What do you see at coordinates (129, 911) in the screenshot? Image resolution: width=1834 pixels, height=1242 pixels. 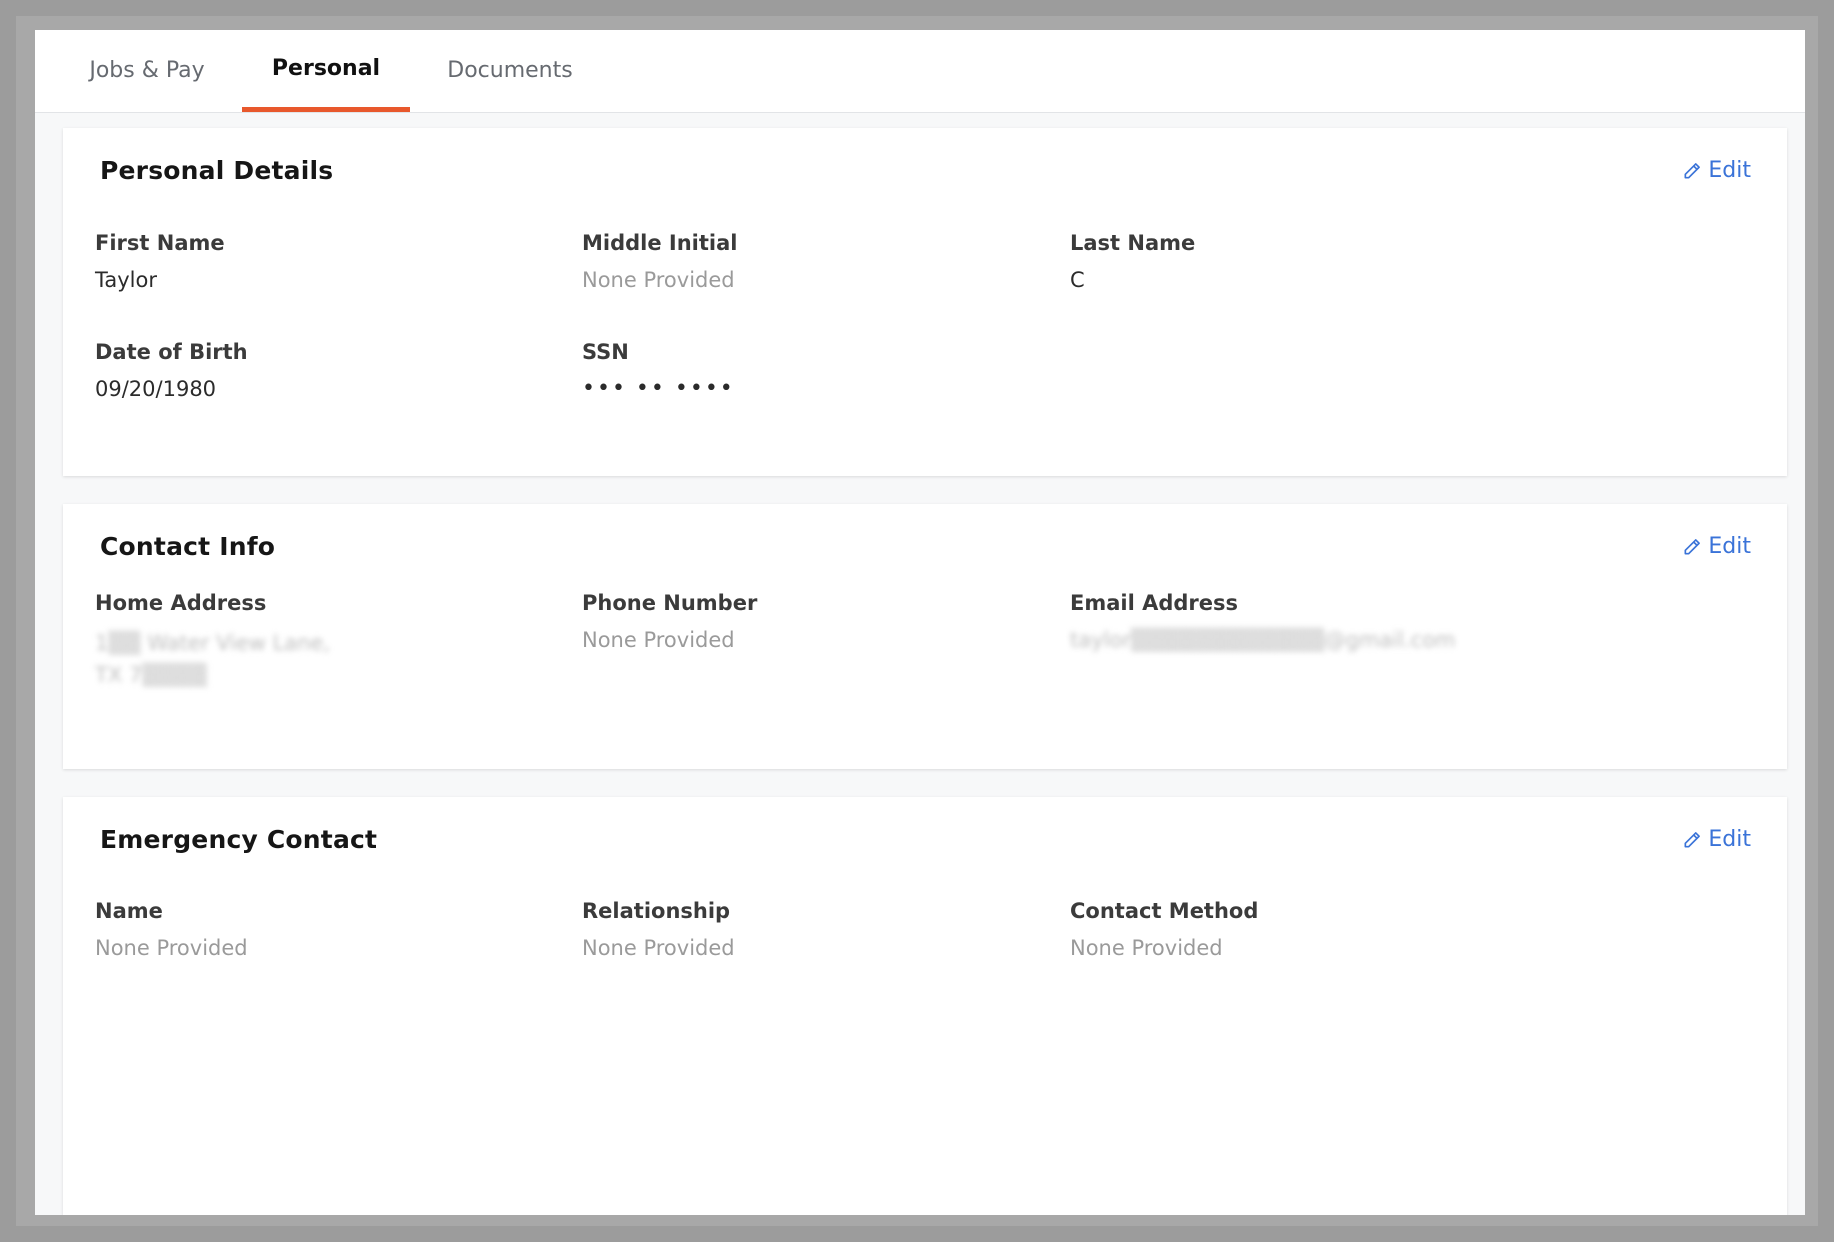 I see `field-label: Name` at bounding box center [129, 911].